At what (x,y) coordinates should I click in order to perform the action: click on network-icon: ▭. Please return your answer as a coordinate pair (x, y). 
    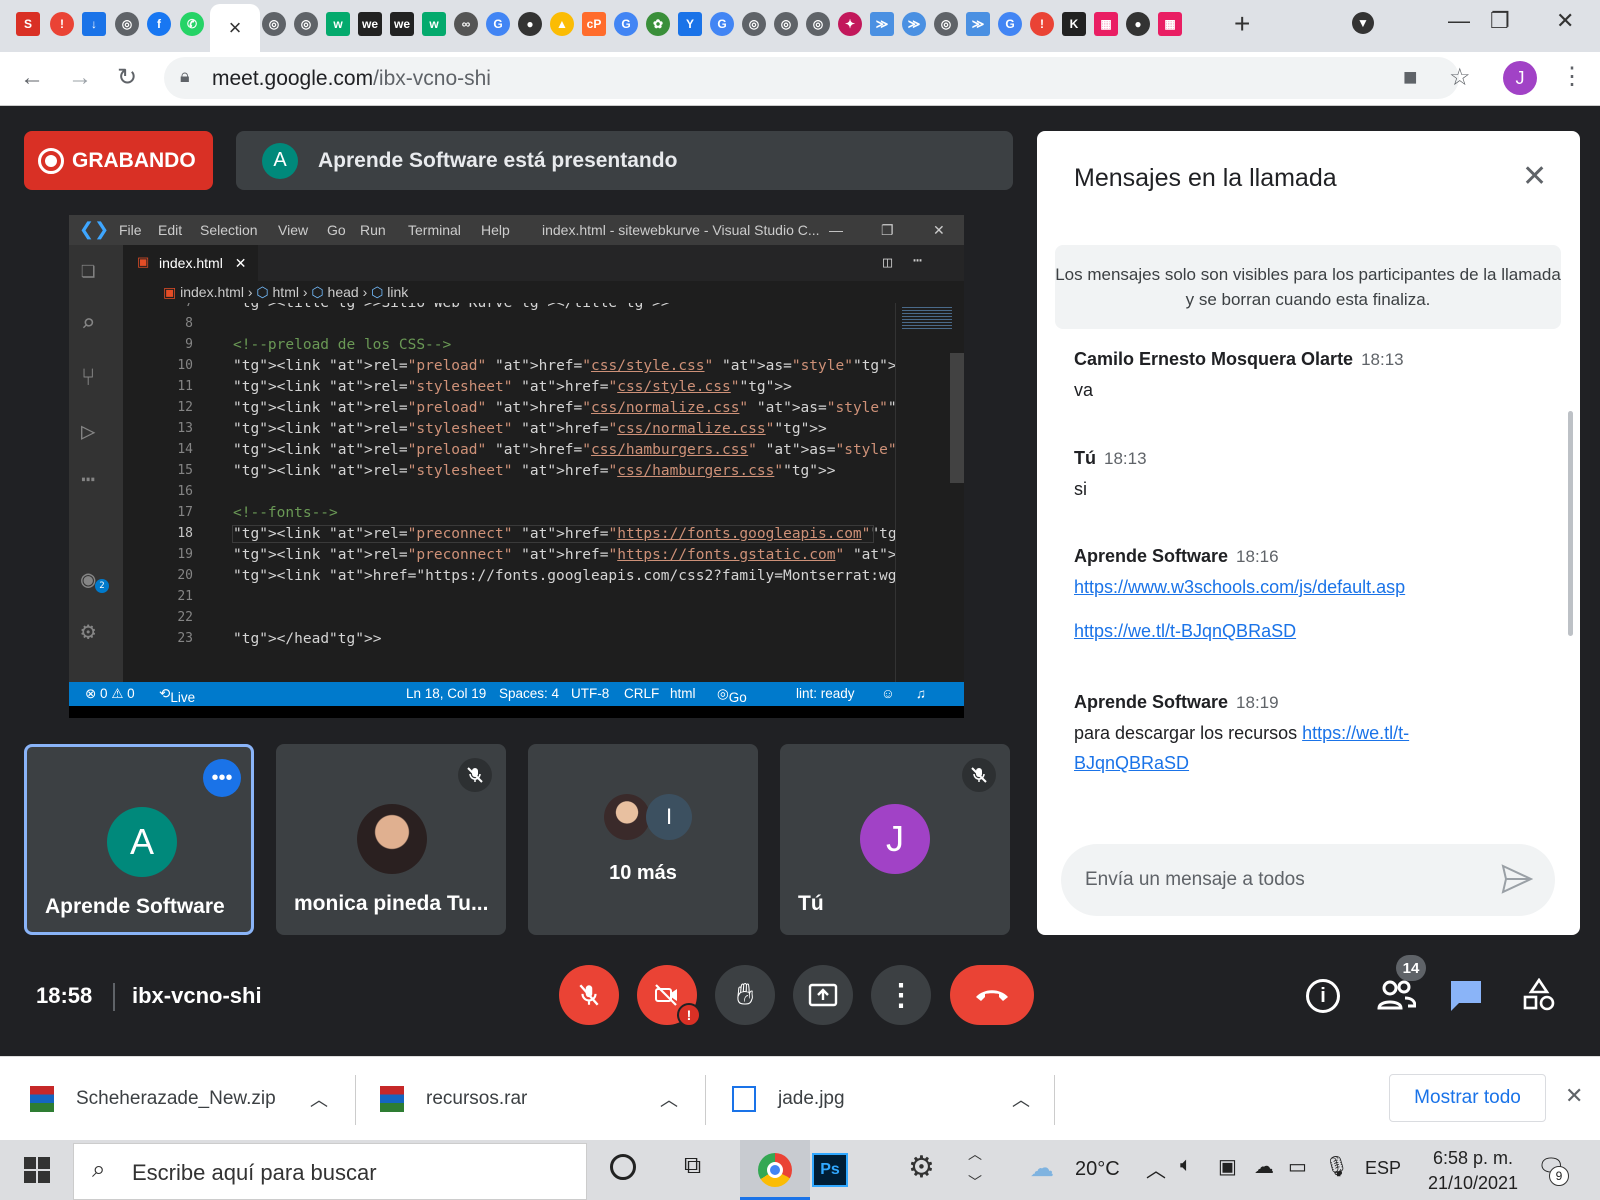
    Looking at the image, I should click on (1297, 1166).